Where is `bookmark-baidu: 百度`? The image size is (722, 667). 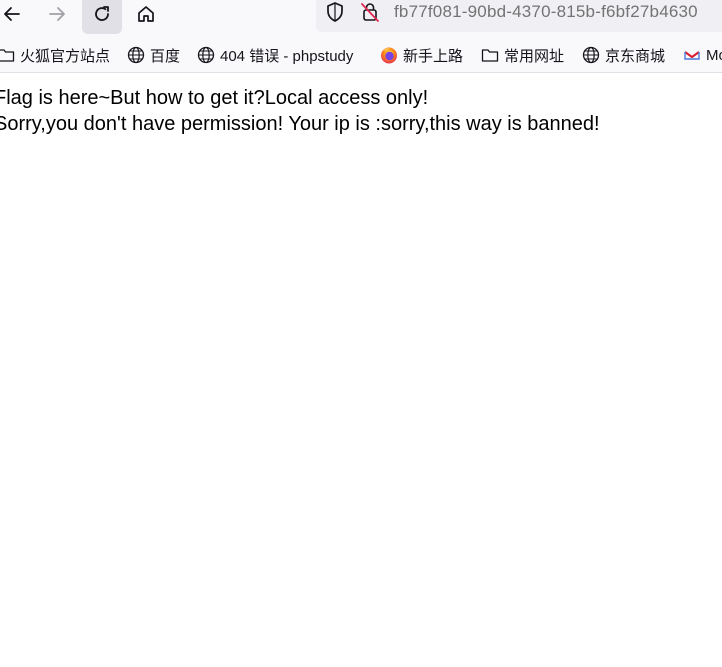
bookmark-baidu: 百度 is located at coordinates (153, 55).